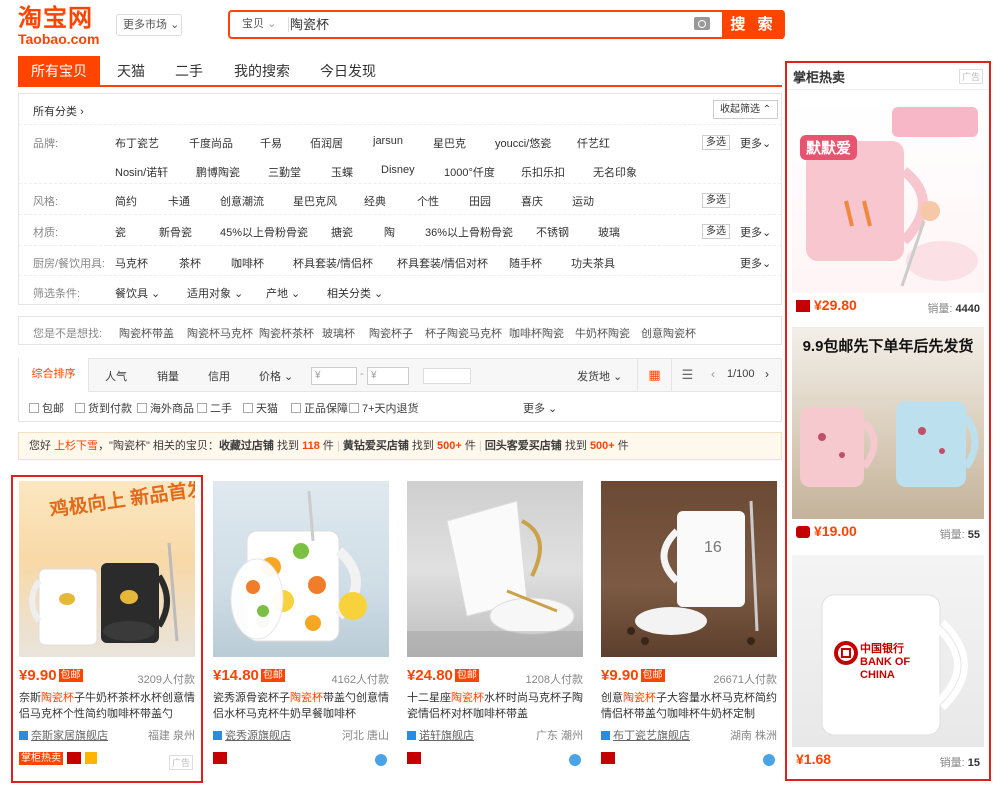  What do you see at coordinates (271, 143) in the screenshot?
I see `brand-item: 千易` at bounding box center [271, 143].